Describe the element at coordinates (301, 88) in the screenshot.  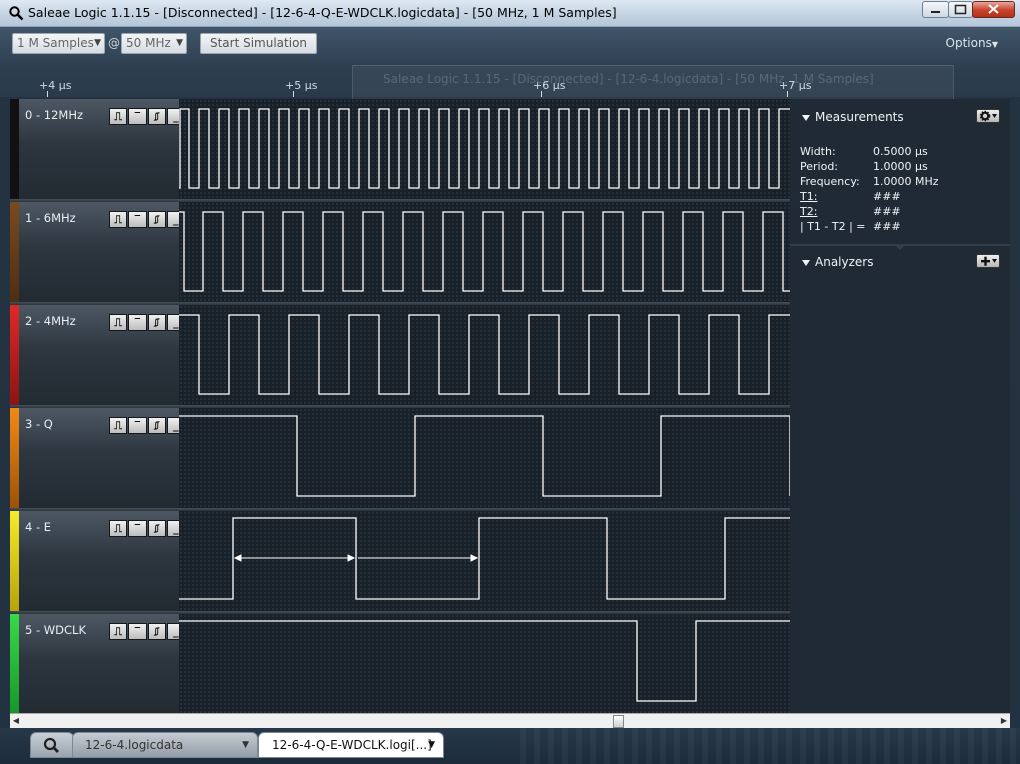
I see `time-tick: +5 µs` at that location.